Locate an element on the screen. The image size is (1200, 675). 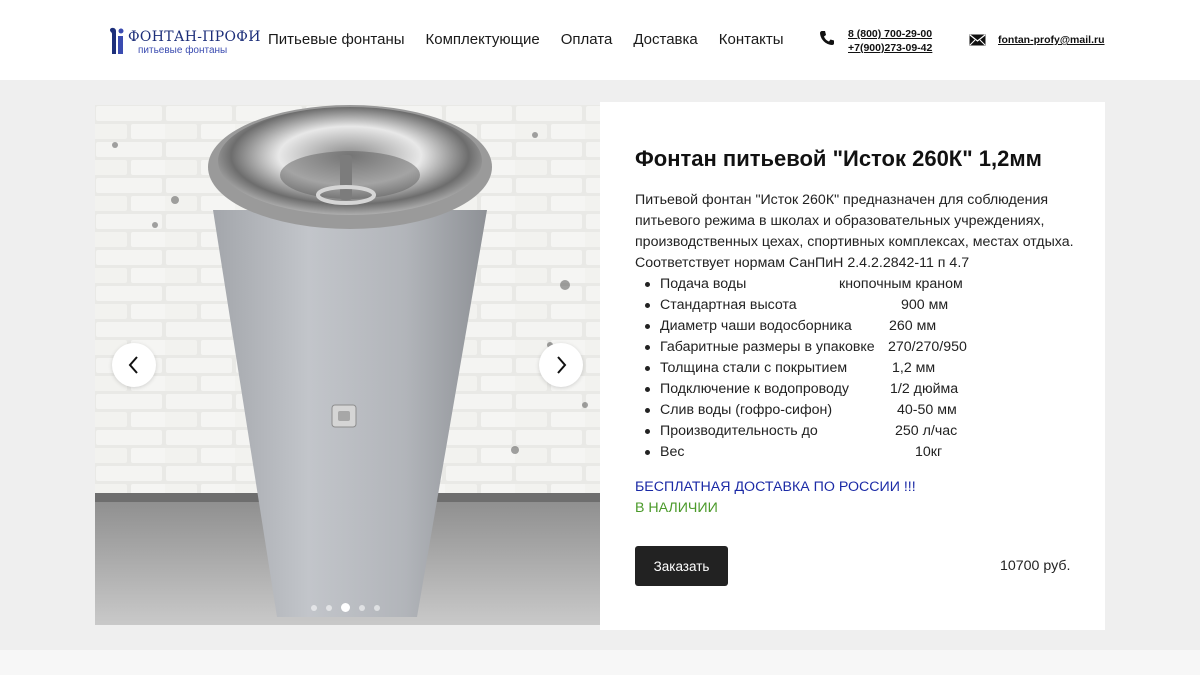
chevron-right-icon is located at coordinates (562, 365).